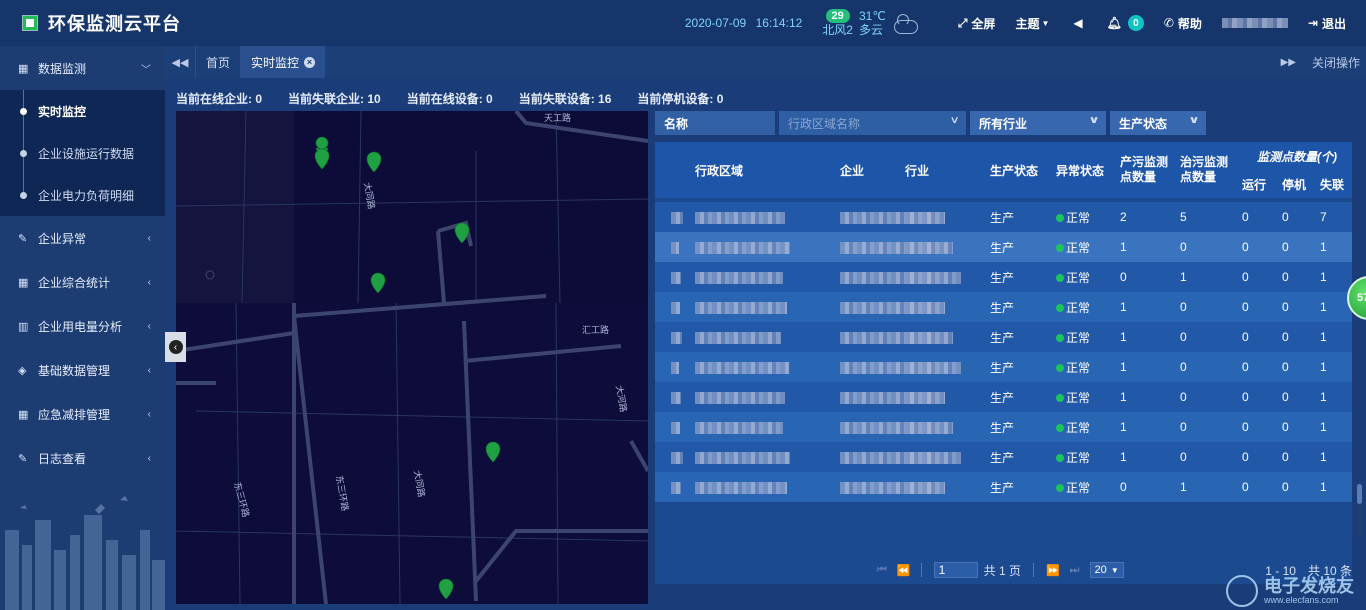  Describe the element at coordinates (947, 170) in the screenshot. I see `header-industry: 行业` at that location.